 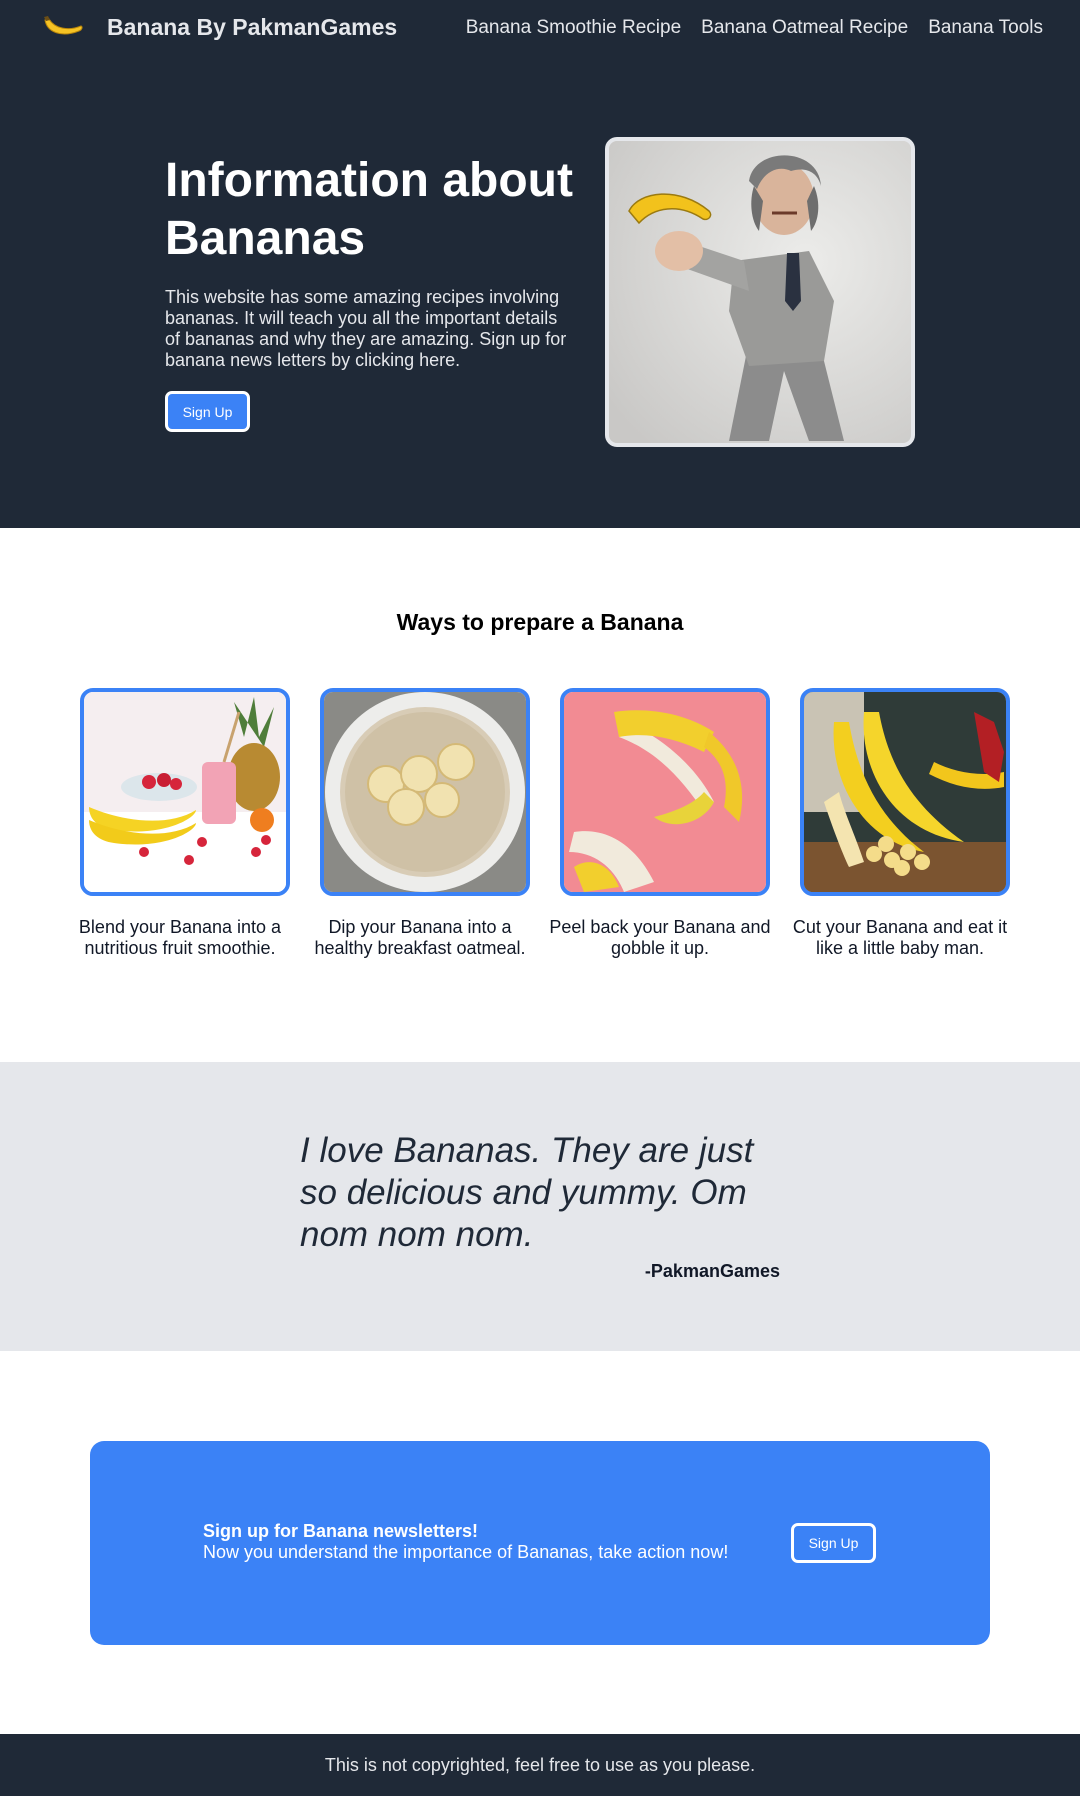 I want to click on nav-link-oatmeal-recipe: Banana Oatmeal Recipe, so click(x=804, y=28).